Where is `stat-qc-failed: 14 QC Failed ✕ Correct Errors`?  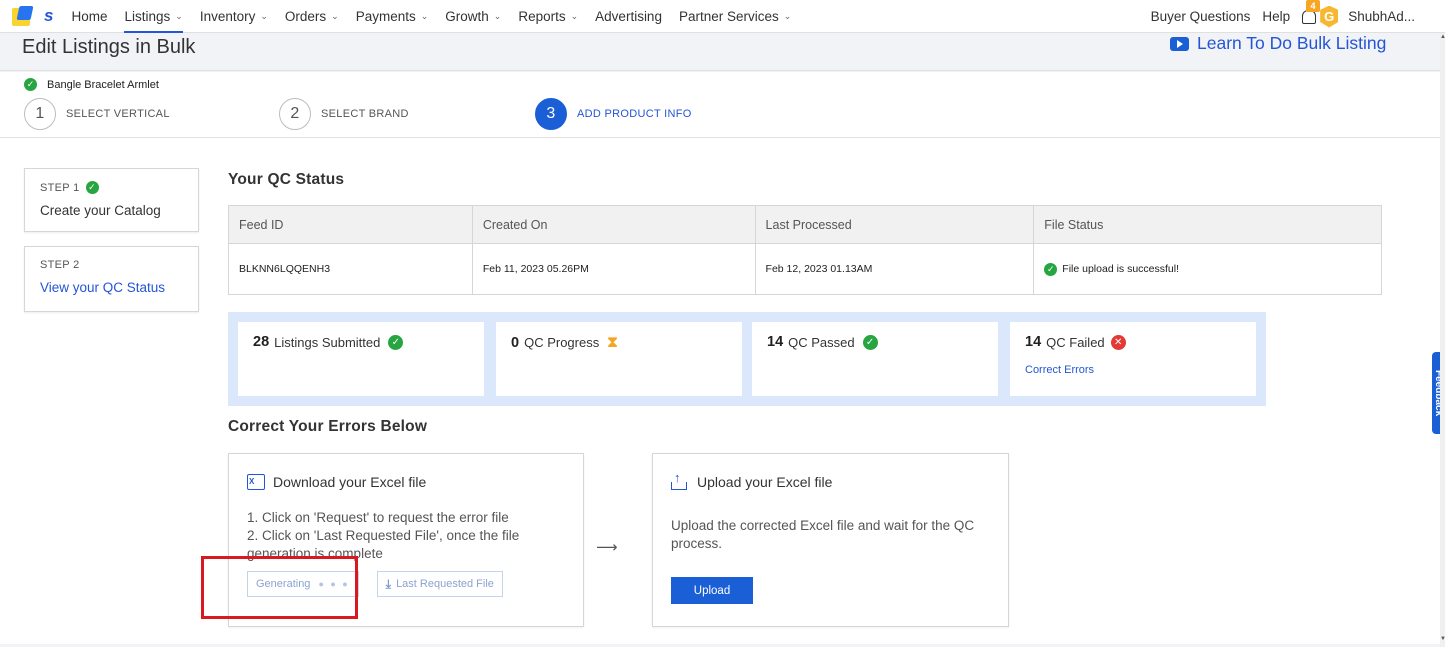 stat-qc-failed: 14 QC Failed ✕ Correct Errors is located at coordinates (1133, 359).